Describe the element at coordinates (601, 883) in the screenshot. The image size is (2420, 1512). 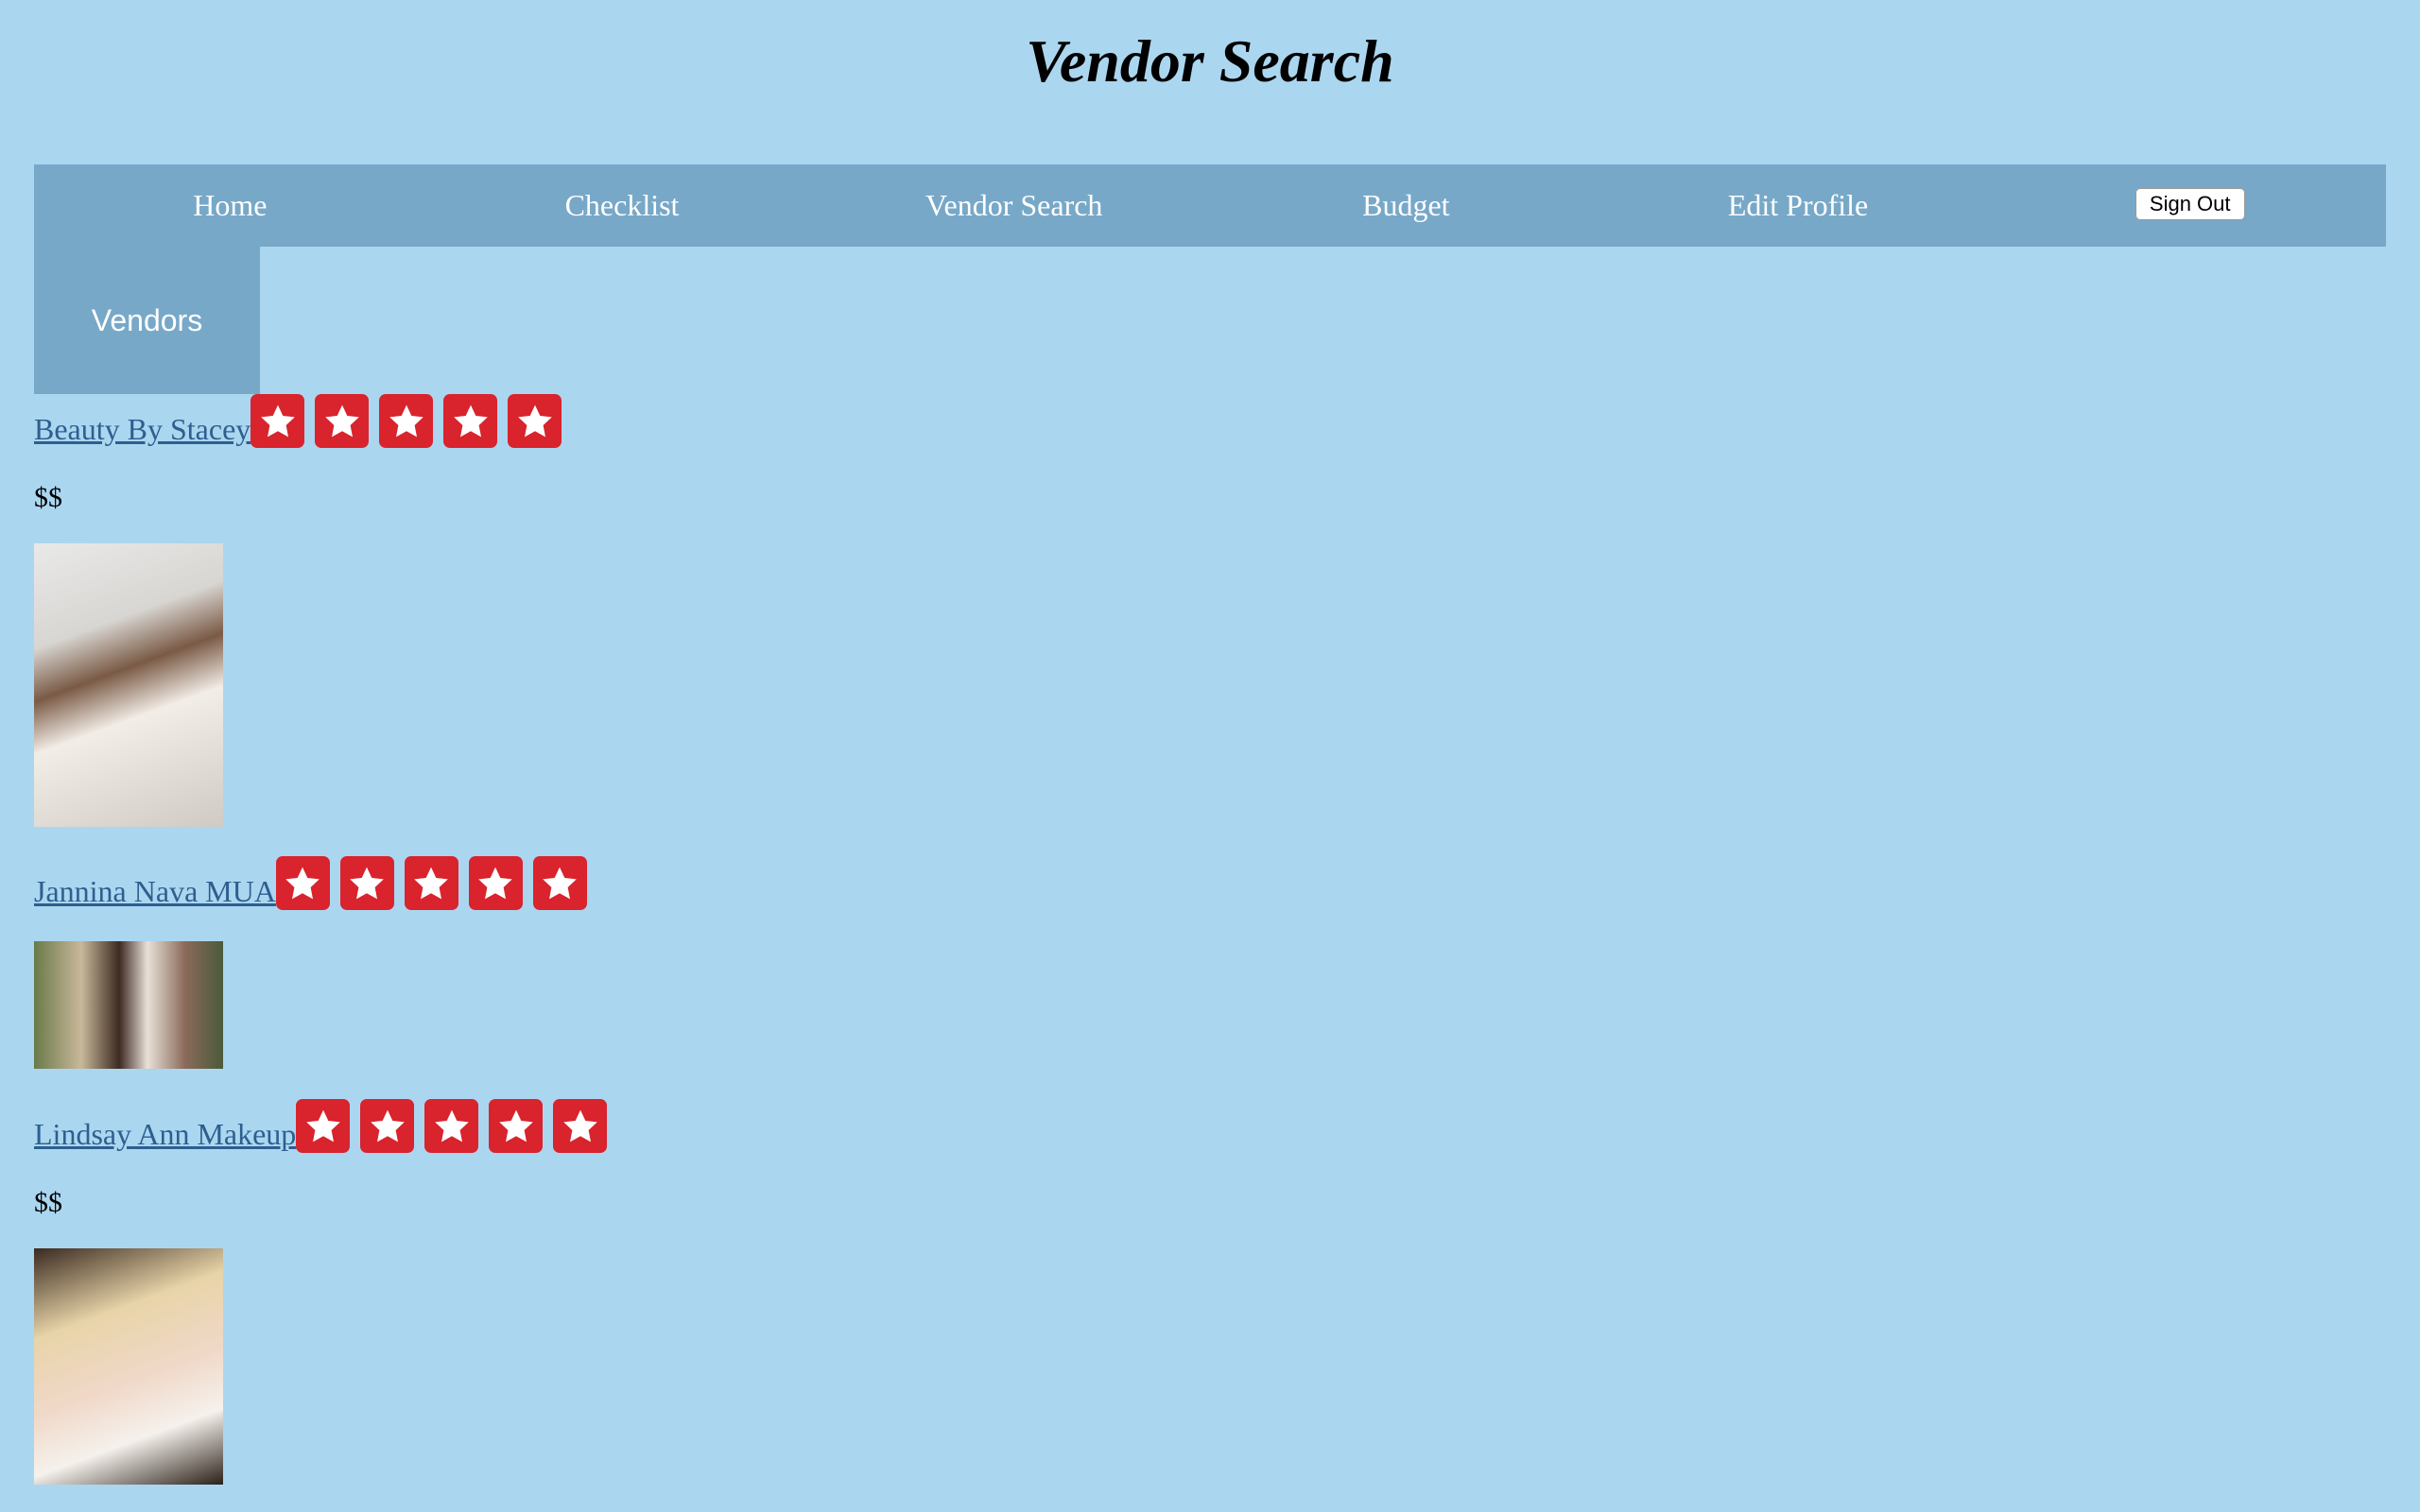
I see `vendor-header: Jannina Nava MUA` at that location.